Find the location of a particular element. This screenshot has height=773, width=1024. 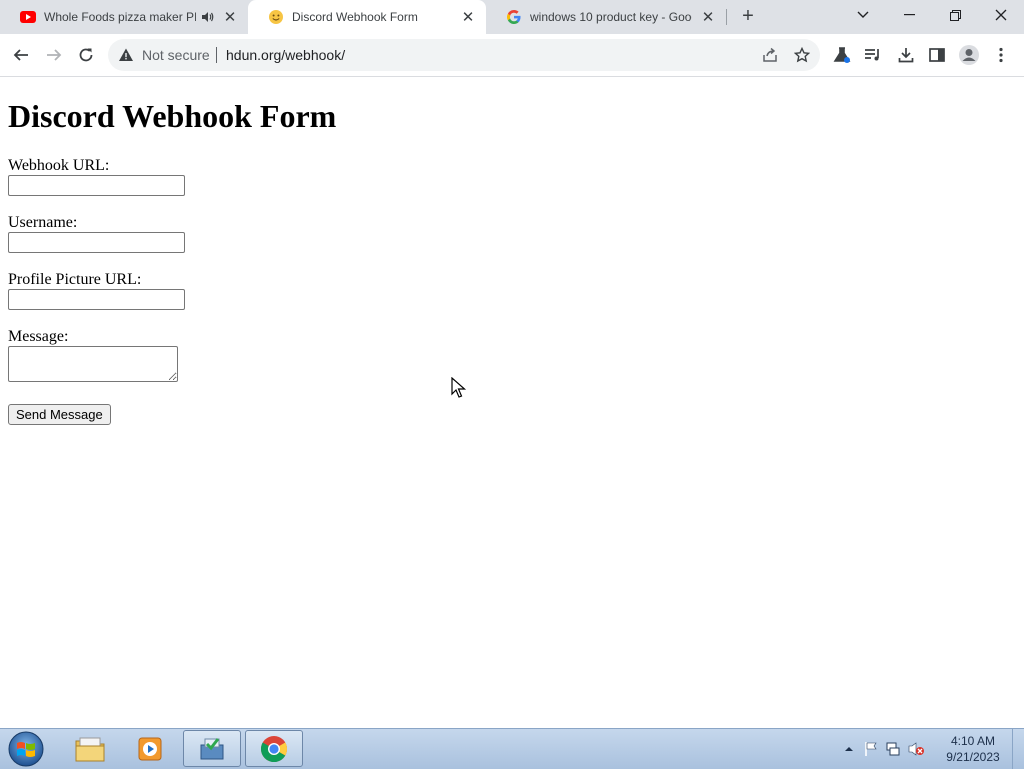

installer-icon is located at coordinates (212, 748).